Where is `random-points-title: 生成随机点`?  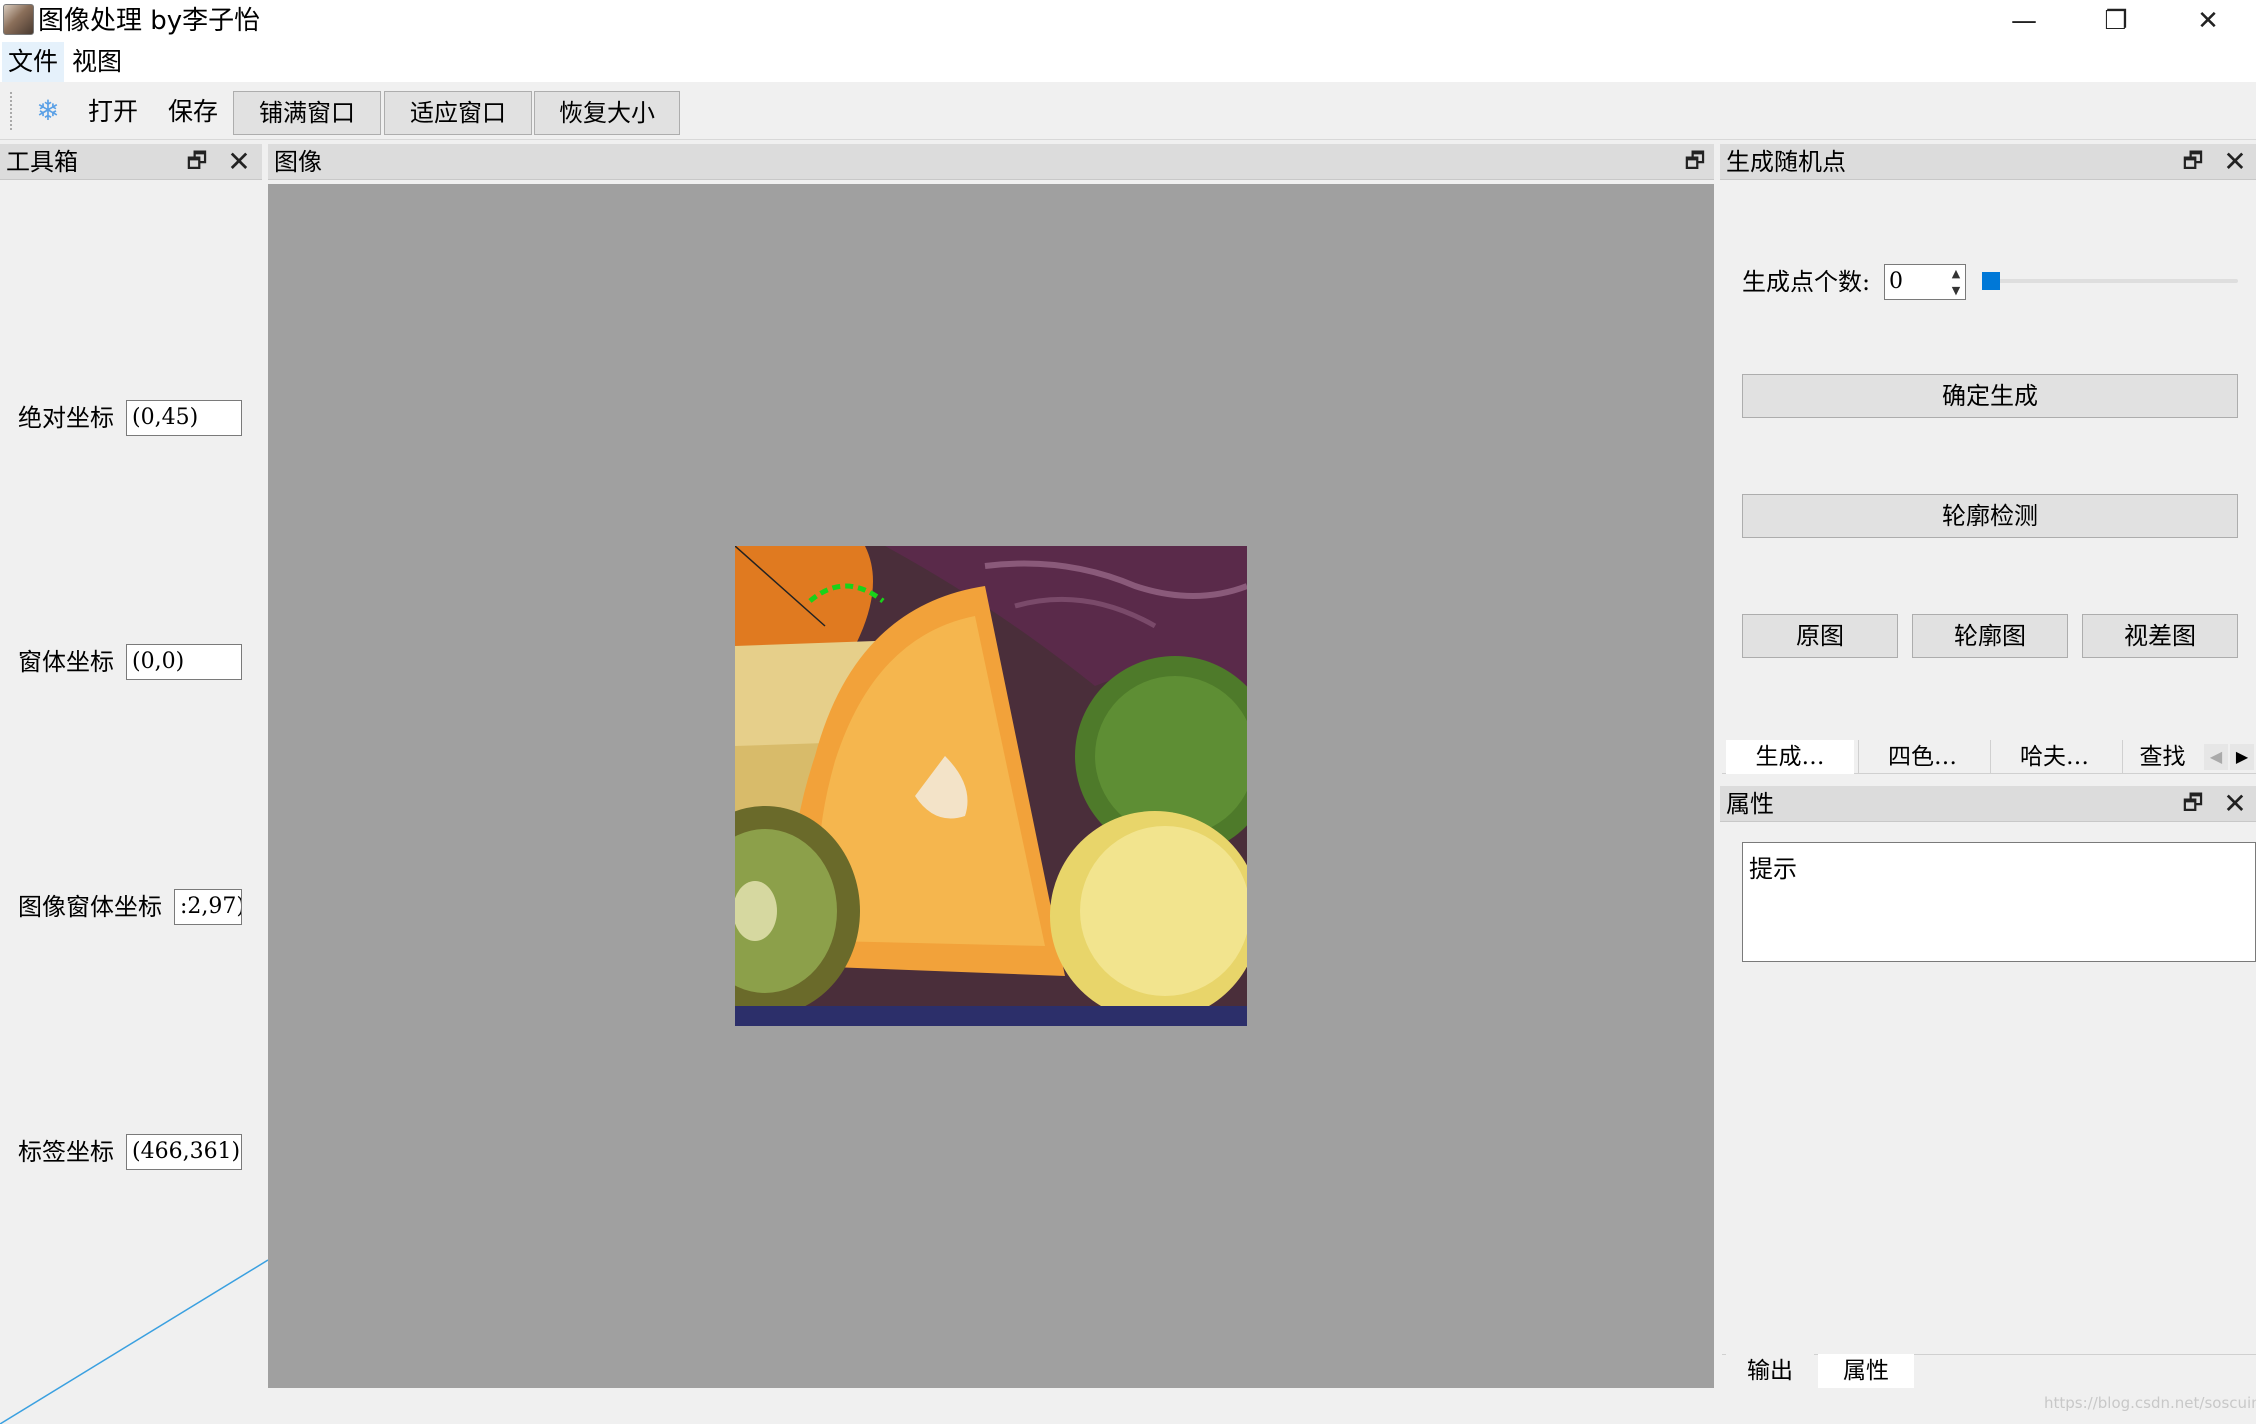 random-points-title: 生成随机点 is located at coordinates (1988, 162).